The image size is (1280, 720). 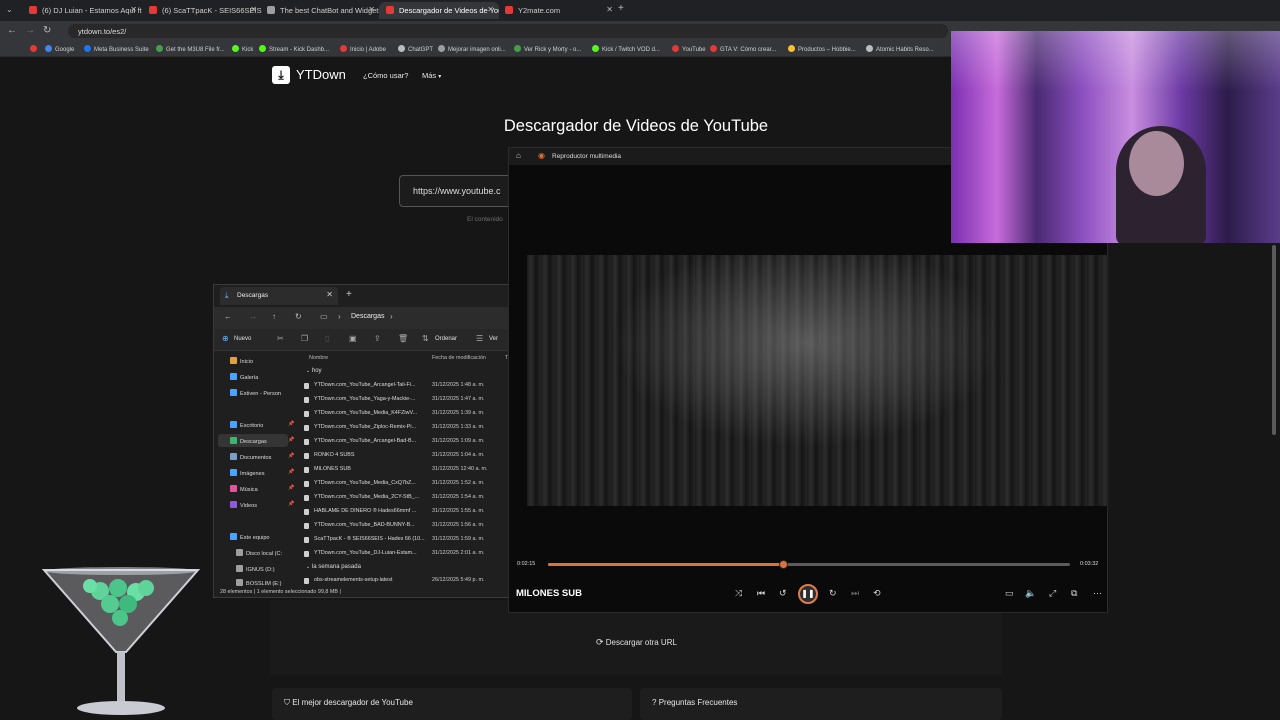 I want to click on download-other-url-button: ⟳ Descargar otra URL, so click(x=636, y=642).